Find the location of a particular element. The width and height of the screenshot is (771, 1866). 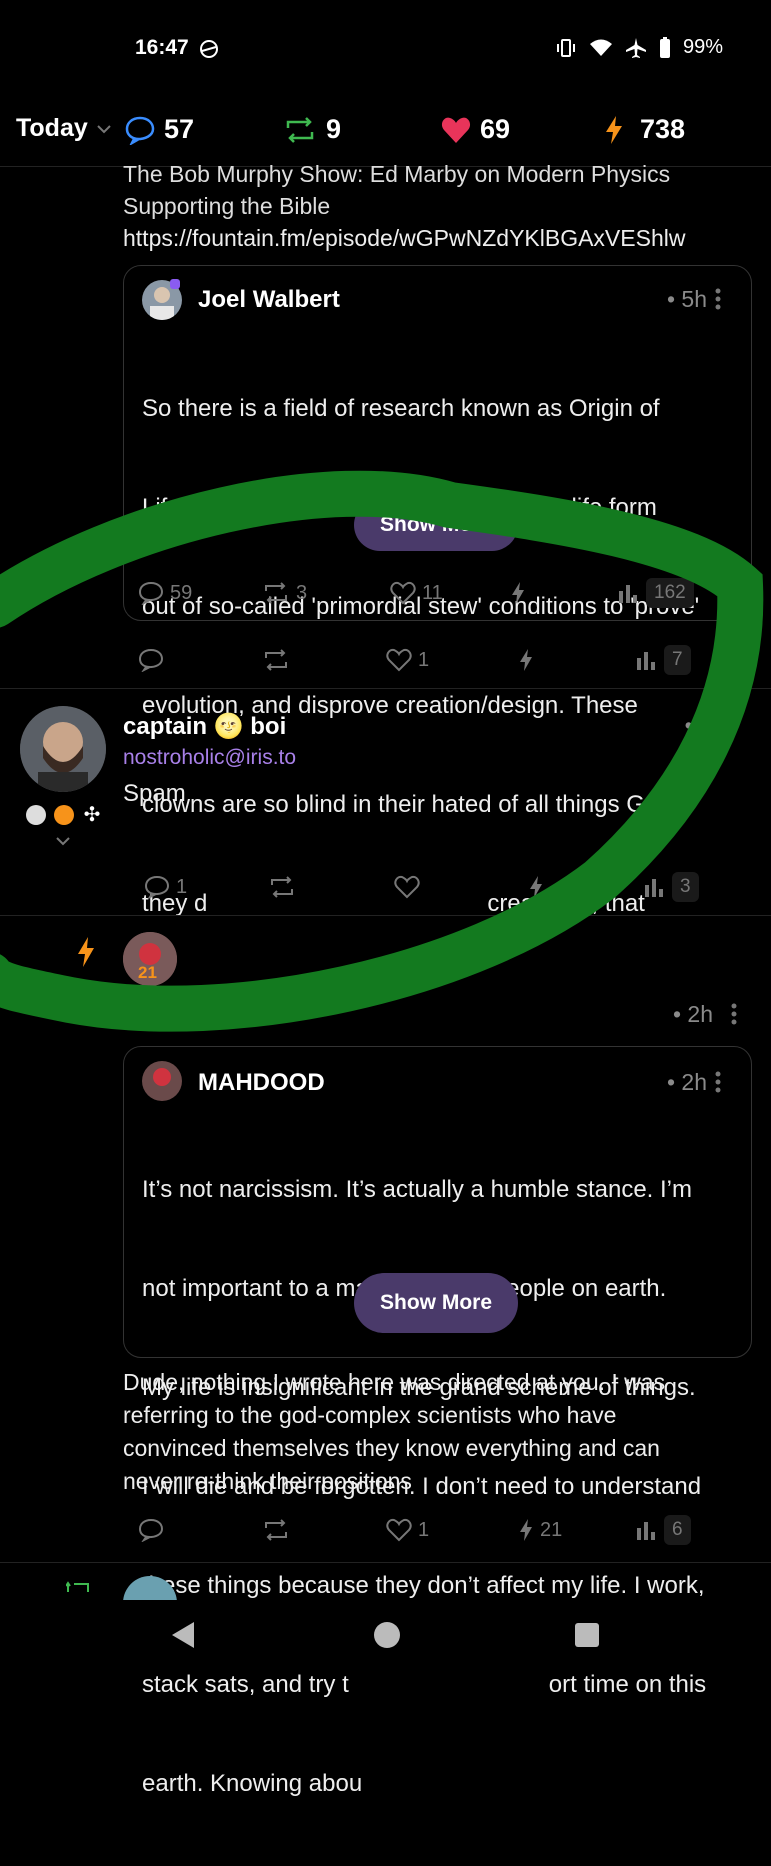

views-count: 7 is located at coordinates (677, 660).